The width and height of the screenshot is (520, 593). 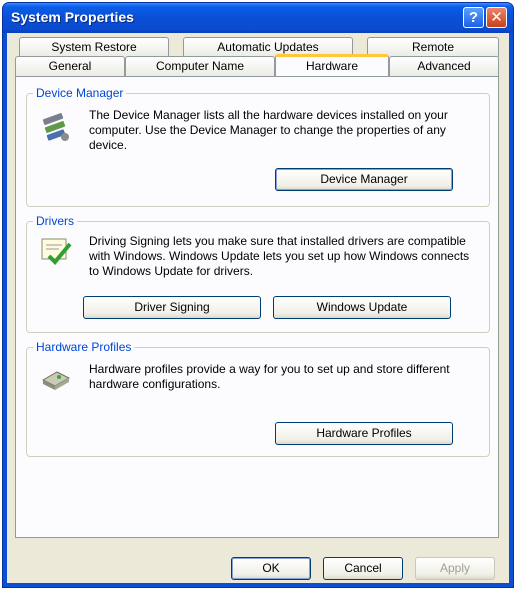 What do you see at coordinates (200, 66) in the screenshot?
I see `tab-computer-name: Computer Name` at bounding box center [200, 66].